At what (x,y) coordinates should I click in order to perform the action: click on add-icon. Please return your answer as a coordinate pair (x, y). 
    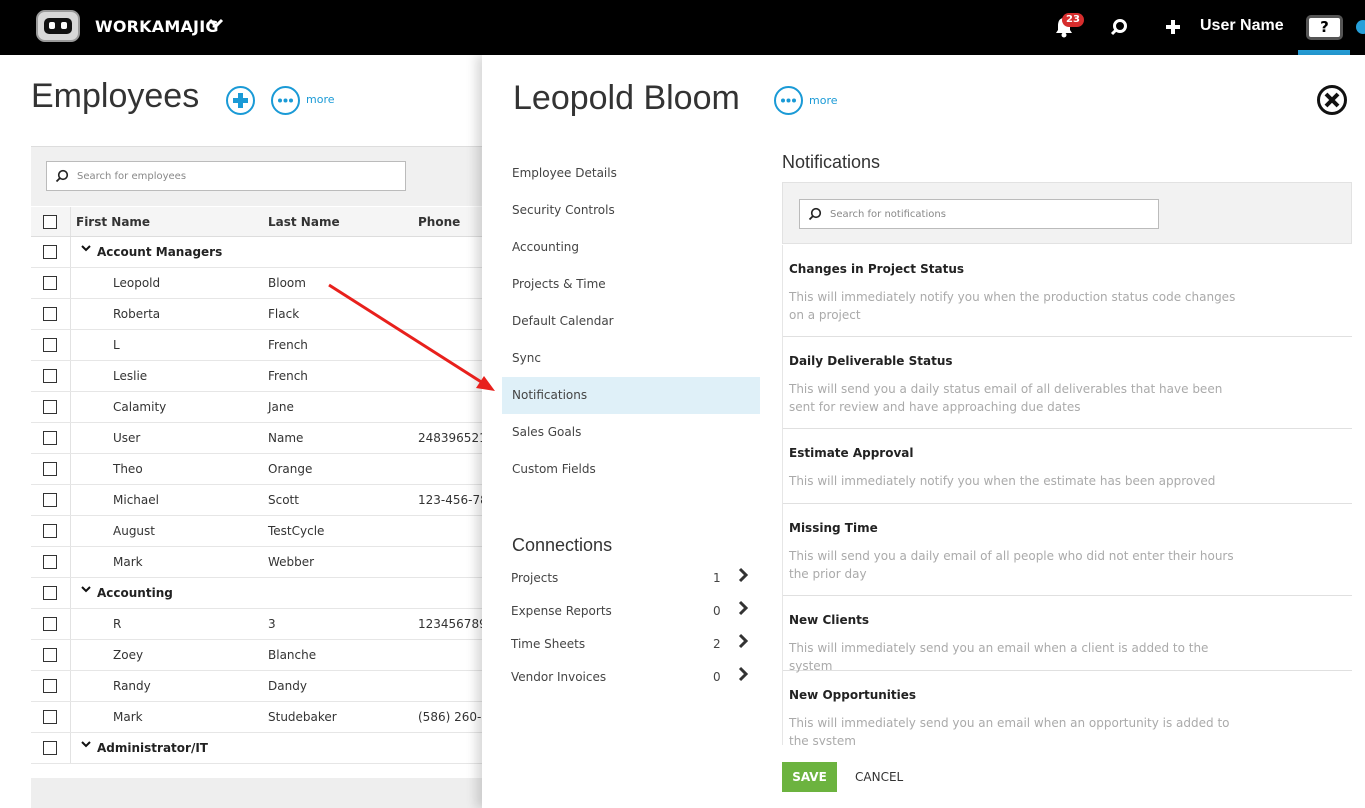
    Looking at the image, I should click on (1173, 27).